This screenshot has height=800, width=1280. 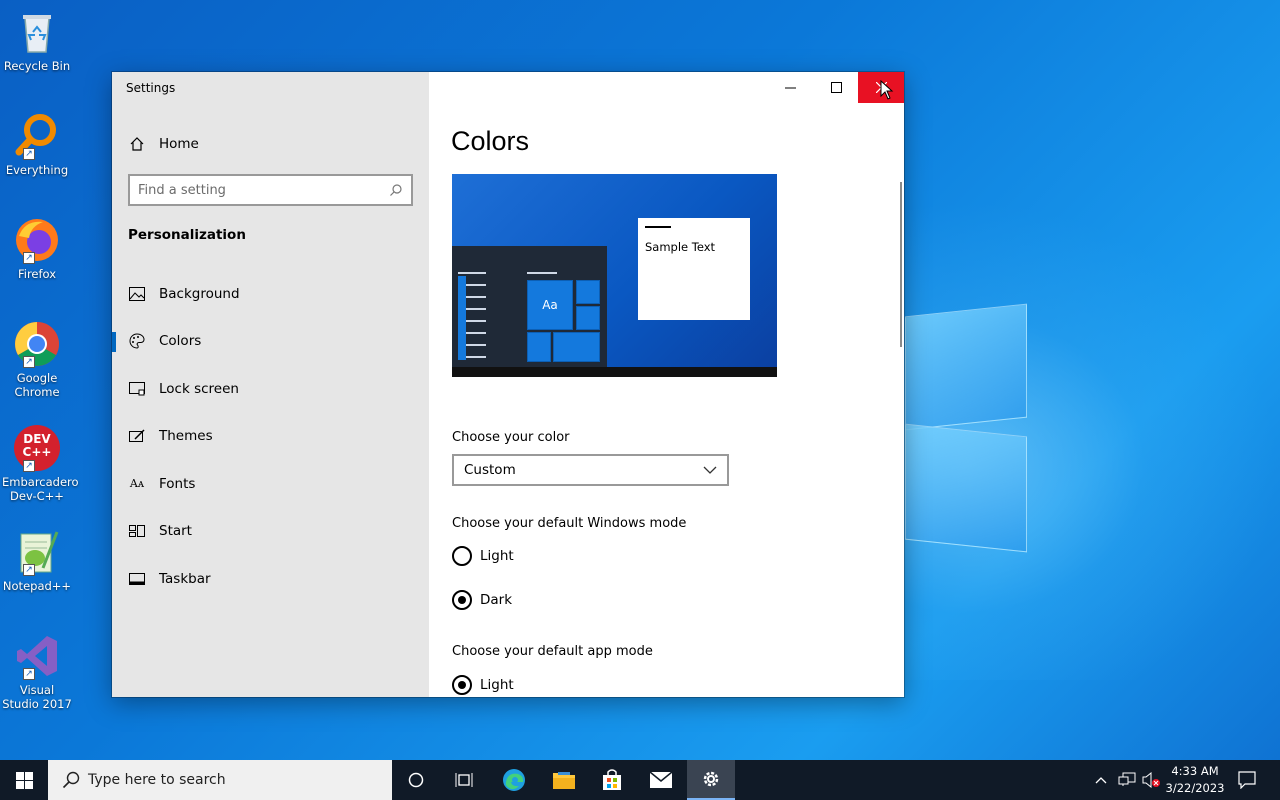 I want to click on cortana-button, so click(x=416, y=780).